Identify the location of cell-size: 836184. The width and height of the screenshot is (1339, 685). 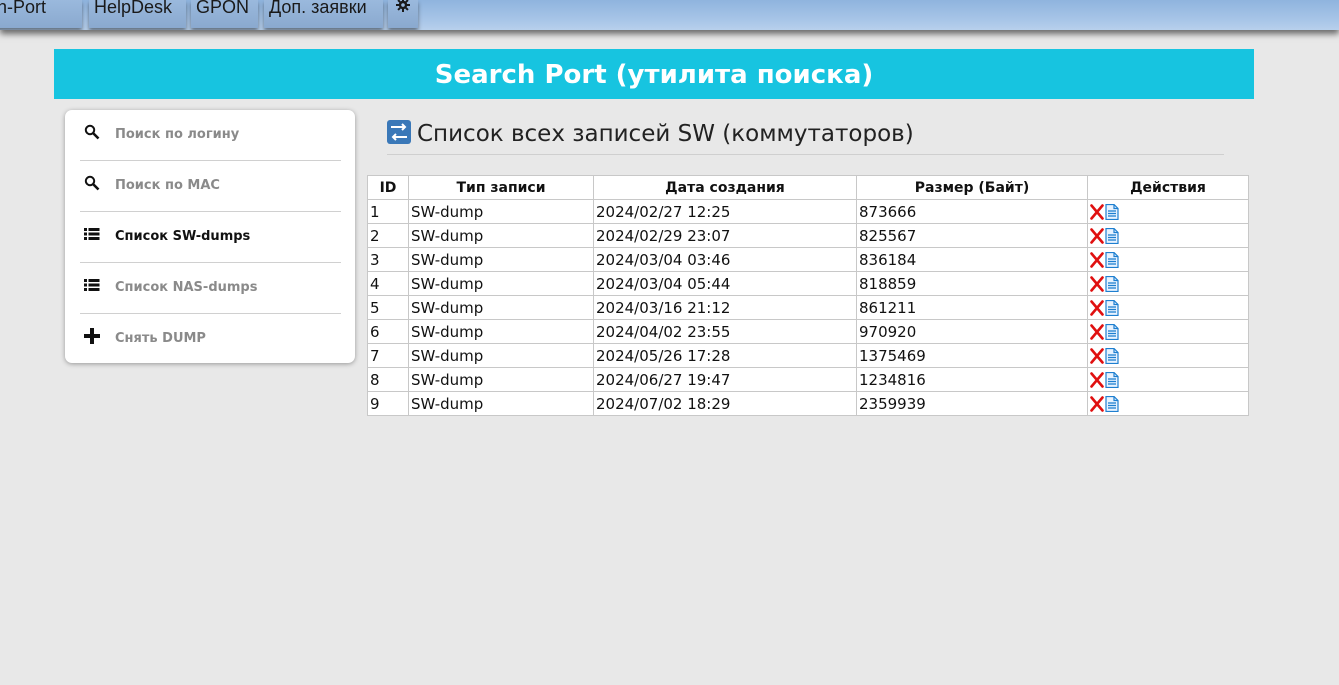
(972, 259).